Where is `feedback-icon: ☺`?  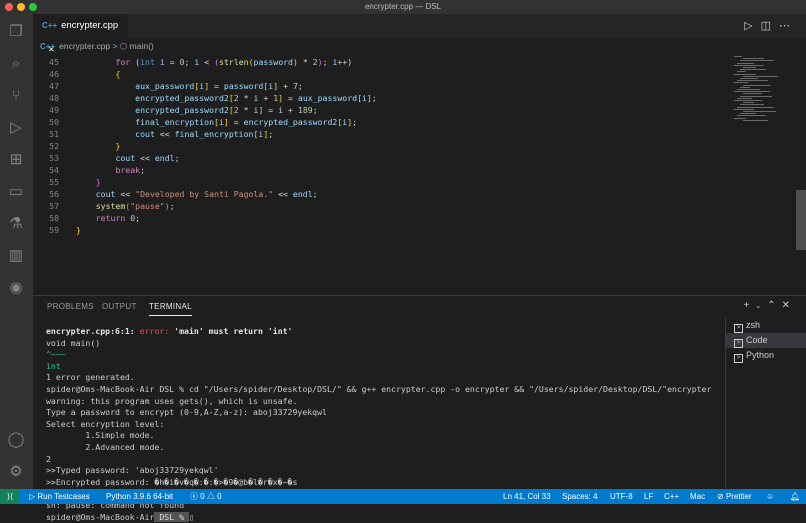
feedback-icon: ☺ is located at coordinates (770, 496).